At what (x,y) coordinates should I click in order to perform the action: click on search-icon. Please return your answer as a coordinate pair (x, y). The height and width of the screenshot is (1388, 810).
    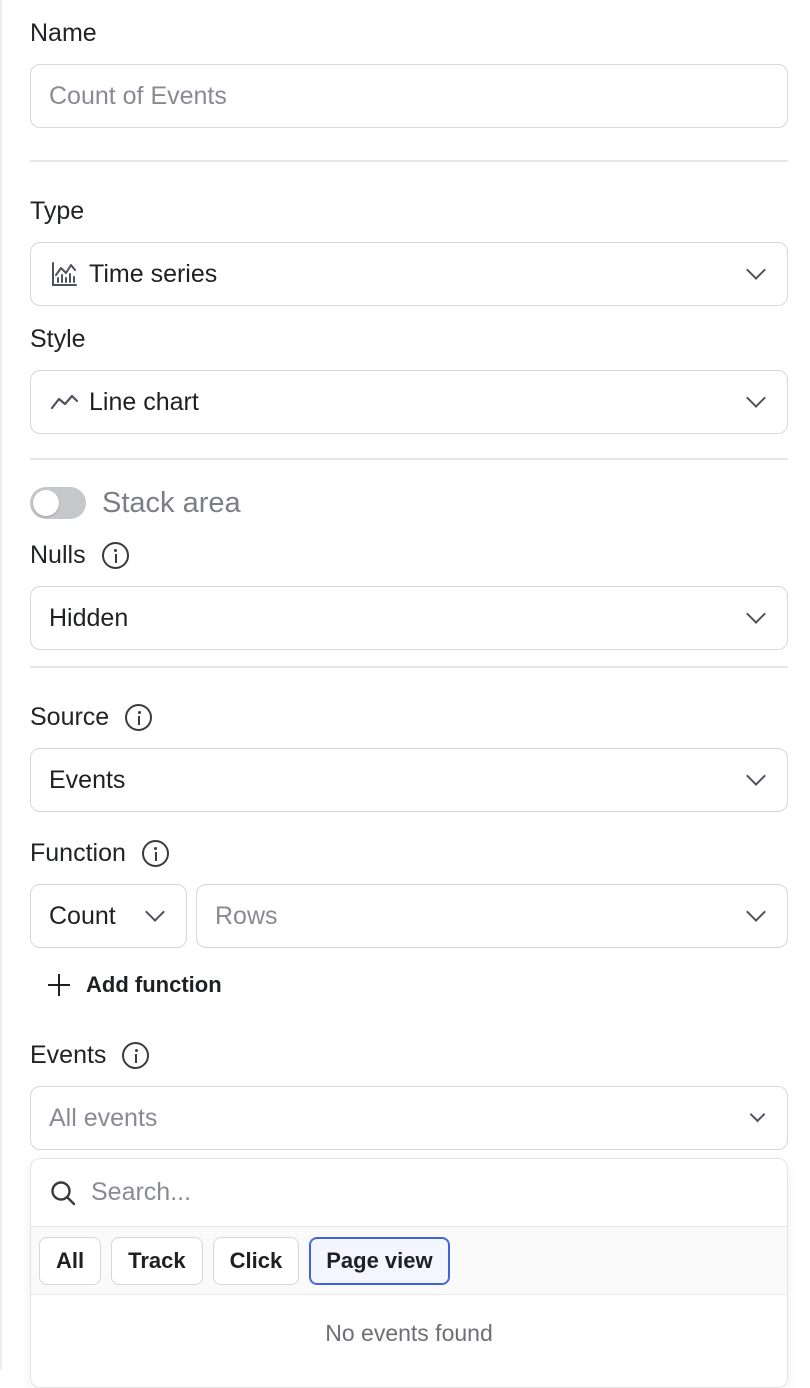
    Looking at the image, I should click on (63, 1192).